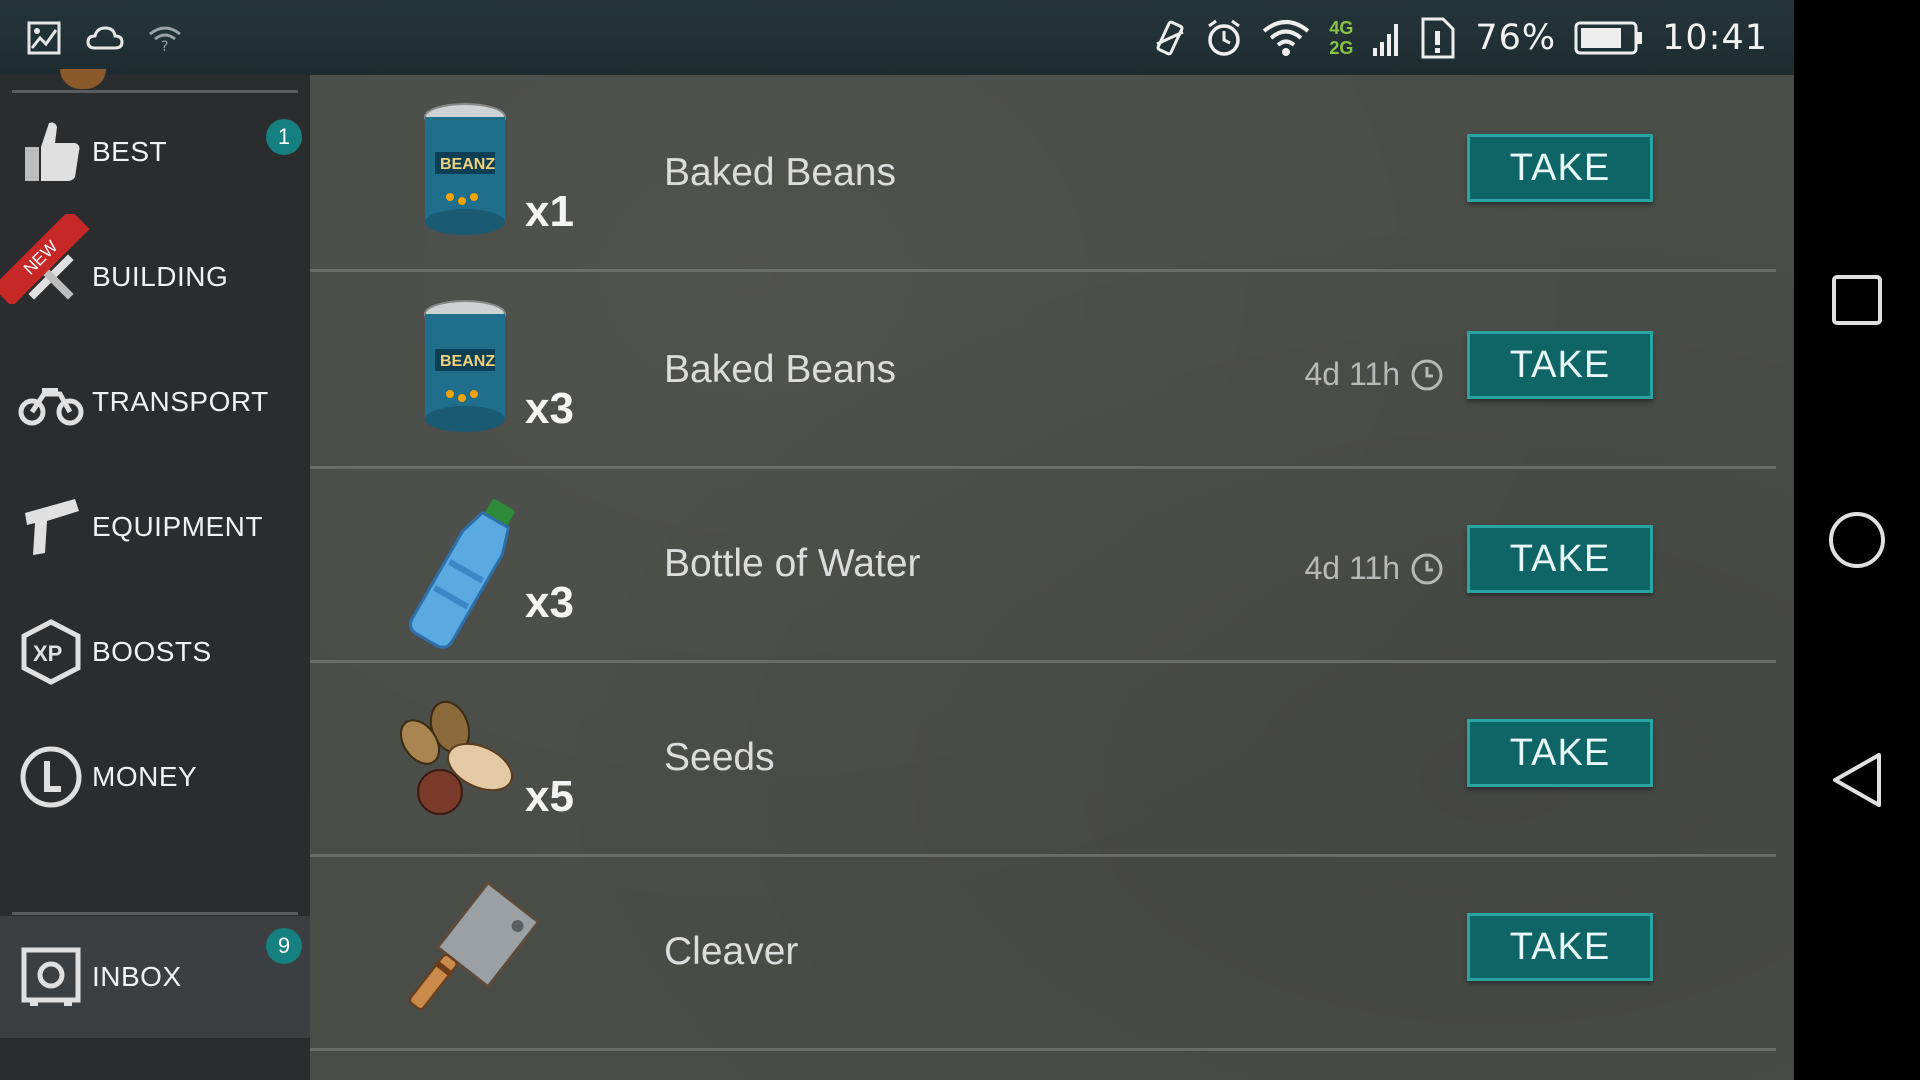 Image resolution: width=1920 pixels, height=1080 pixels. What do you see at coordinates (465, 757) in the screenshot?
I see `seeds-icon` at bounding box center [465, 757].